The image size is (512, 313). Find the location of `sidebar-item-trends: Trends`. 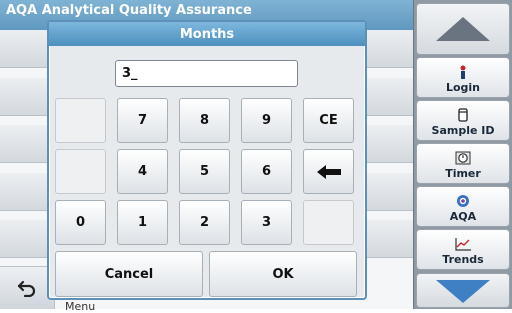

sidebar-item-trends: Trends is located at coordinates (463, 249).